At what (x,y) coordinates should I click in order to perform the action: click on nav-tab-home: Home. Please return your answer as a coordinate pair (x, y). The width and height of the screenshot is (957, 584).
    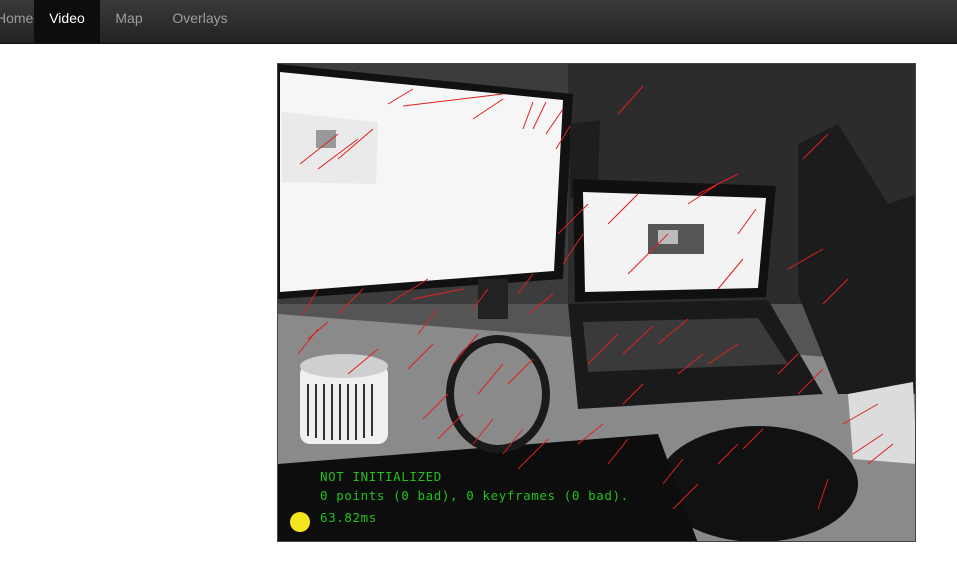
    Looking at the image, I should click on (17, 21).